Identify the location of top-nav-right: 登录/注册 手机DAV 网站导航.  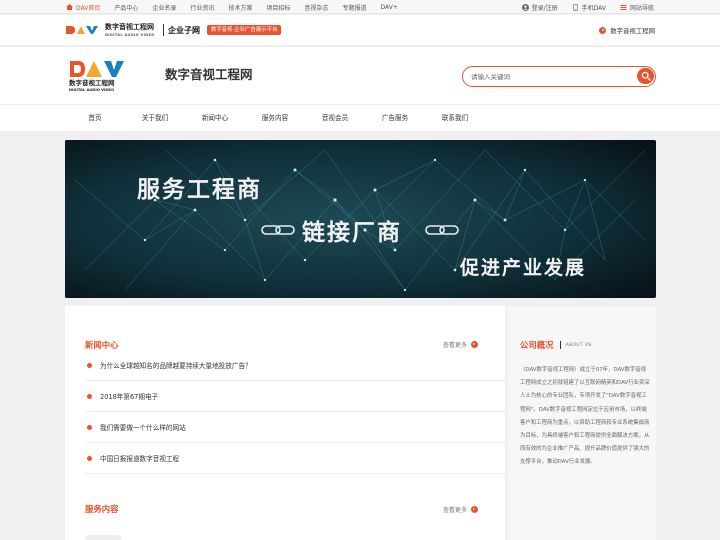
(587, 7).